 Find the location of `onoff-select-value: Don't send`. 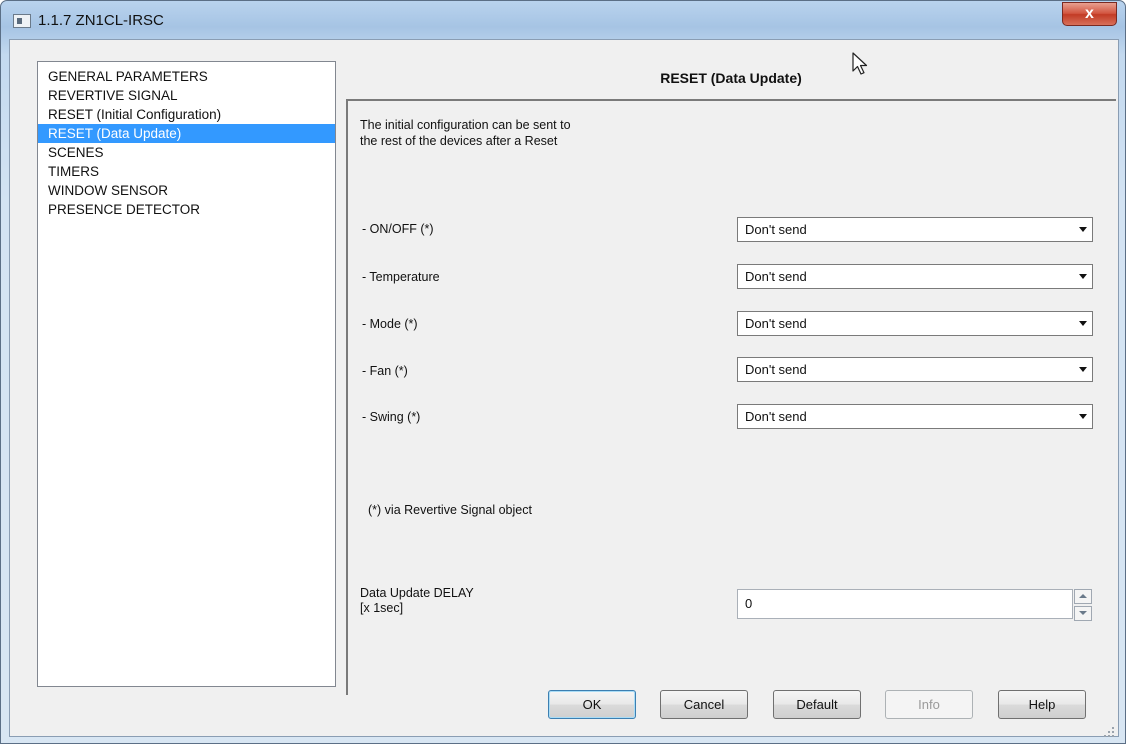

onoff-select-value: Don't send is located at coordinates (776, 229).